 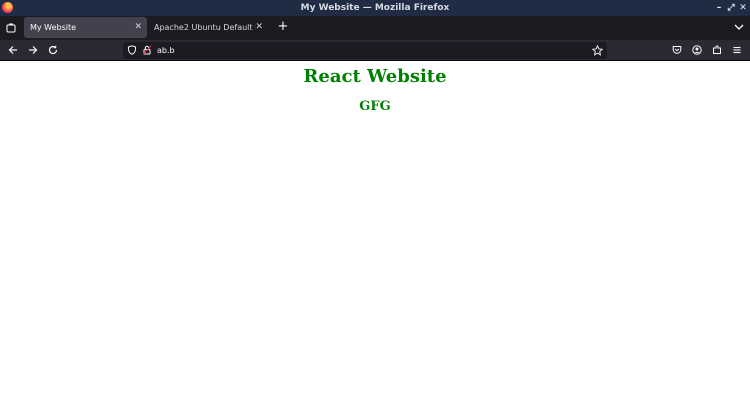 I want to click on forward-button, so click(x=33, y=50).